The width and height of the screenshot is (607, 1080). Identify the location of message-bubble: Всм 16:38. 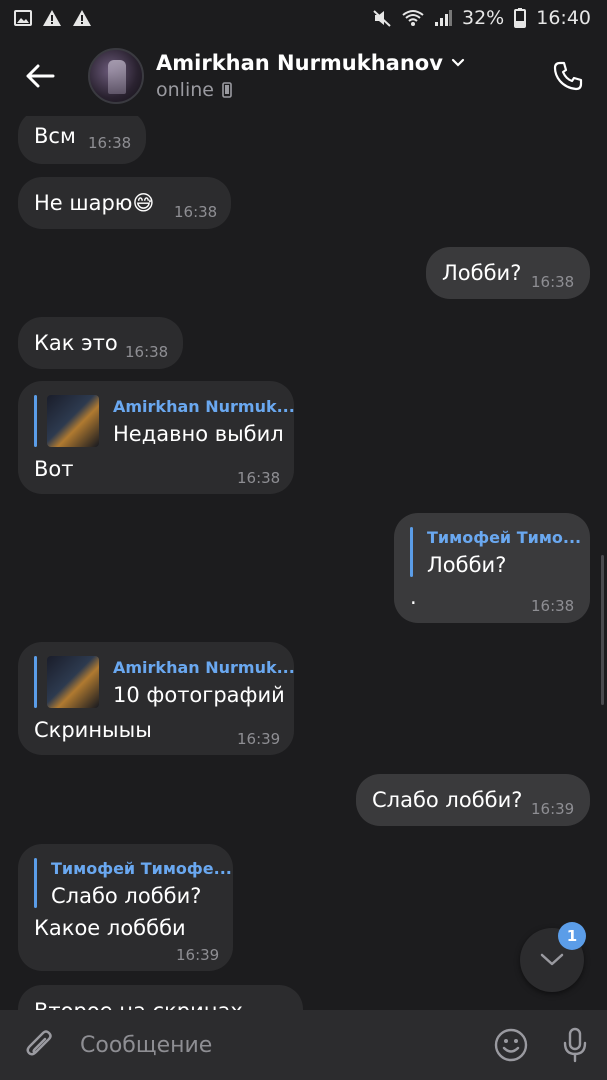
(82, 140).